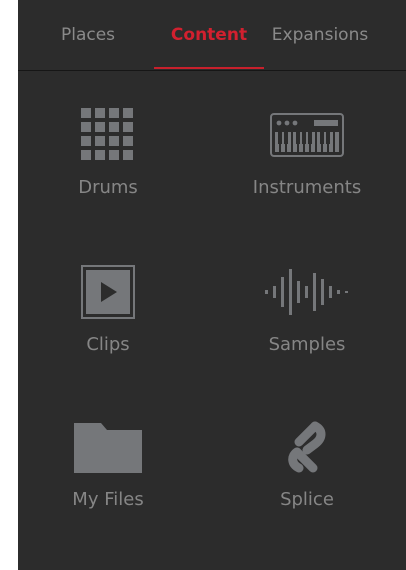  I want to click on content-item-clips: Clips, so click(108, 322).